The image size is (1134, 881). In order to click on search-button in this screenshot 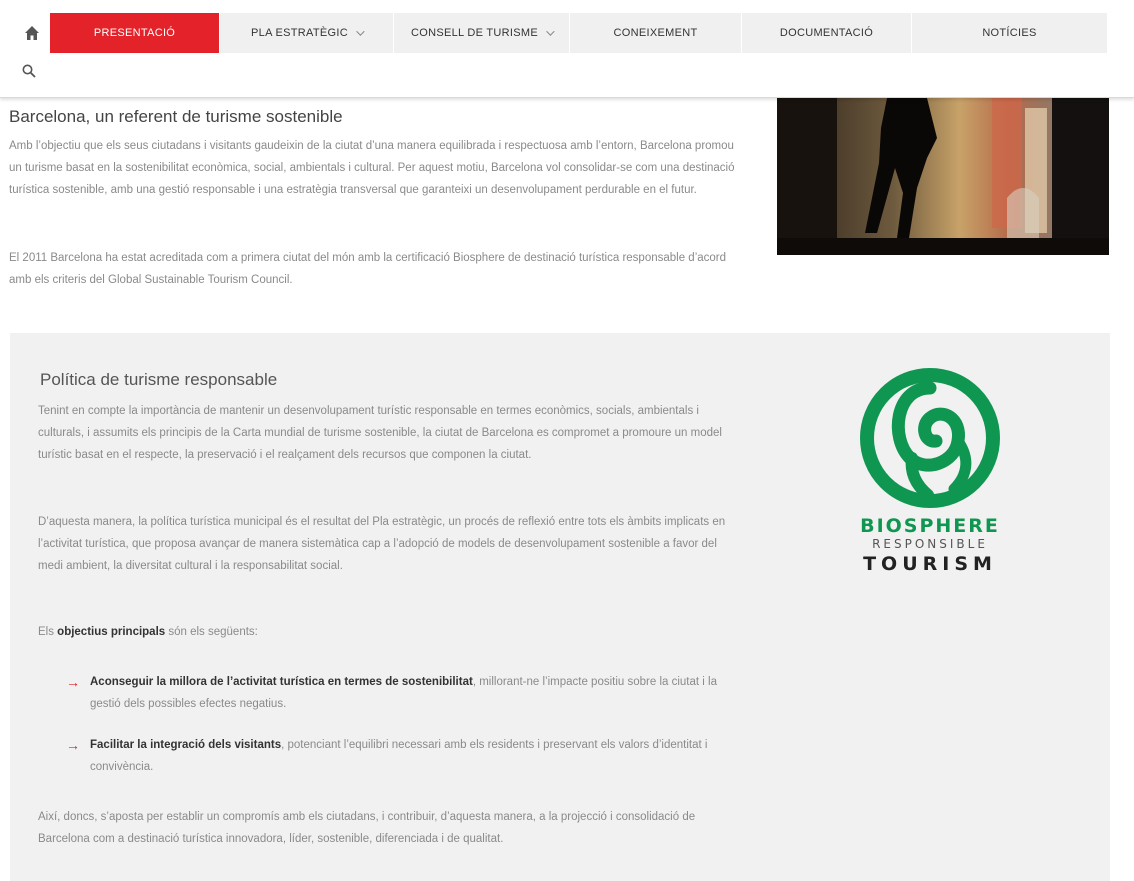, I will do `click(32, 74)`.